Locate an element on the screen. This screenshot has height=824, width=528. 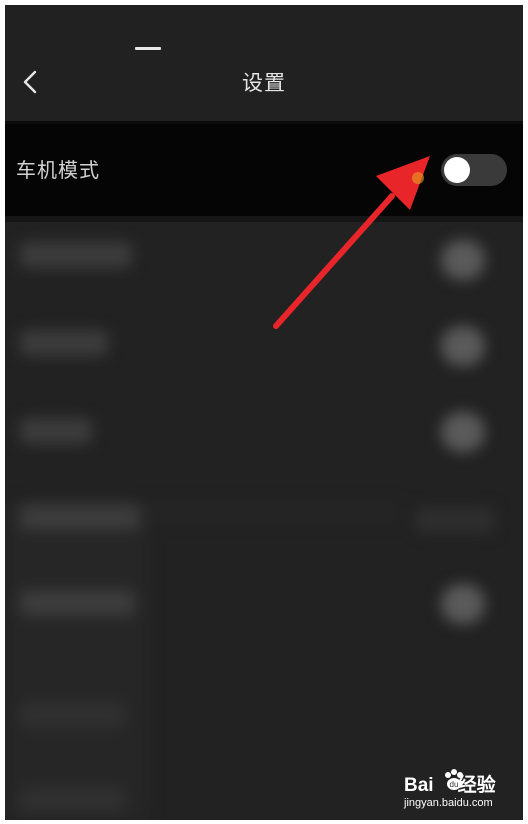
page-title: 设置 is located at coordinates (264, 83).